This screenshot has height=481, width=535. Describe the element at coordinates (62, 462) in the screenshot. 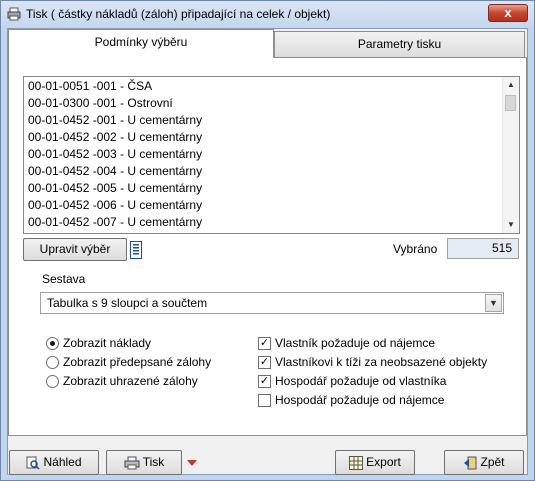

I see `preview-button-label: Náhled` at that location.